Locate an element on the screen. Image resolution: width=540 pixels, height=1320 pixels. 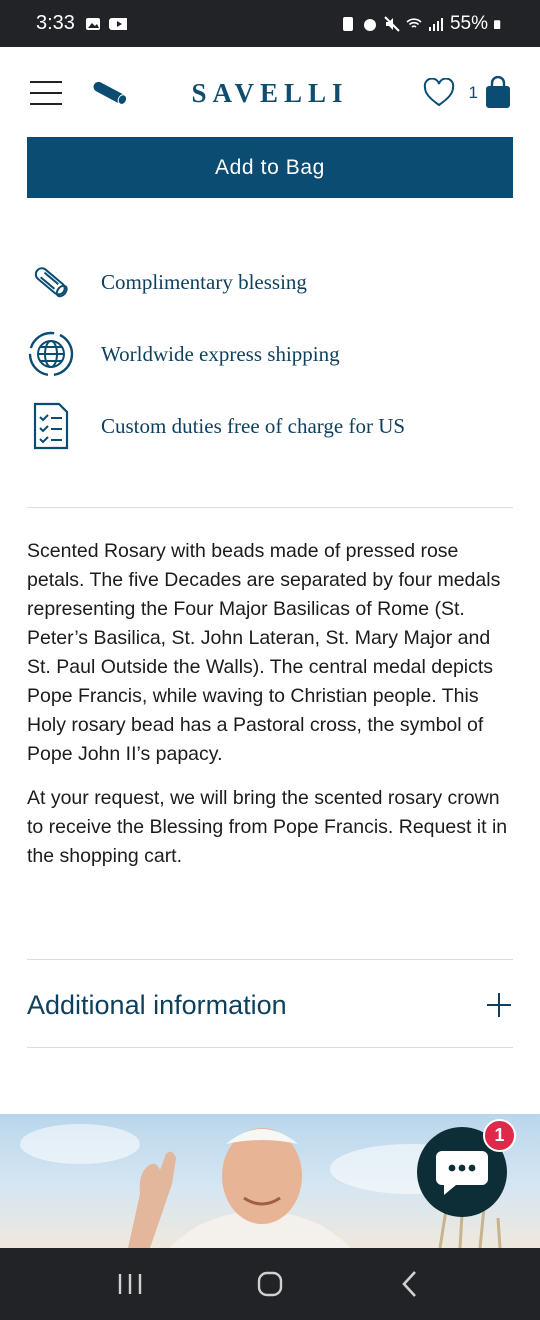
feature-item-duties: Custom duties free of charge for US is located at coordinates (270, 426).